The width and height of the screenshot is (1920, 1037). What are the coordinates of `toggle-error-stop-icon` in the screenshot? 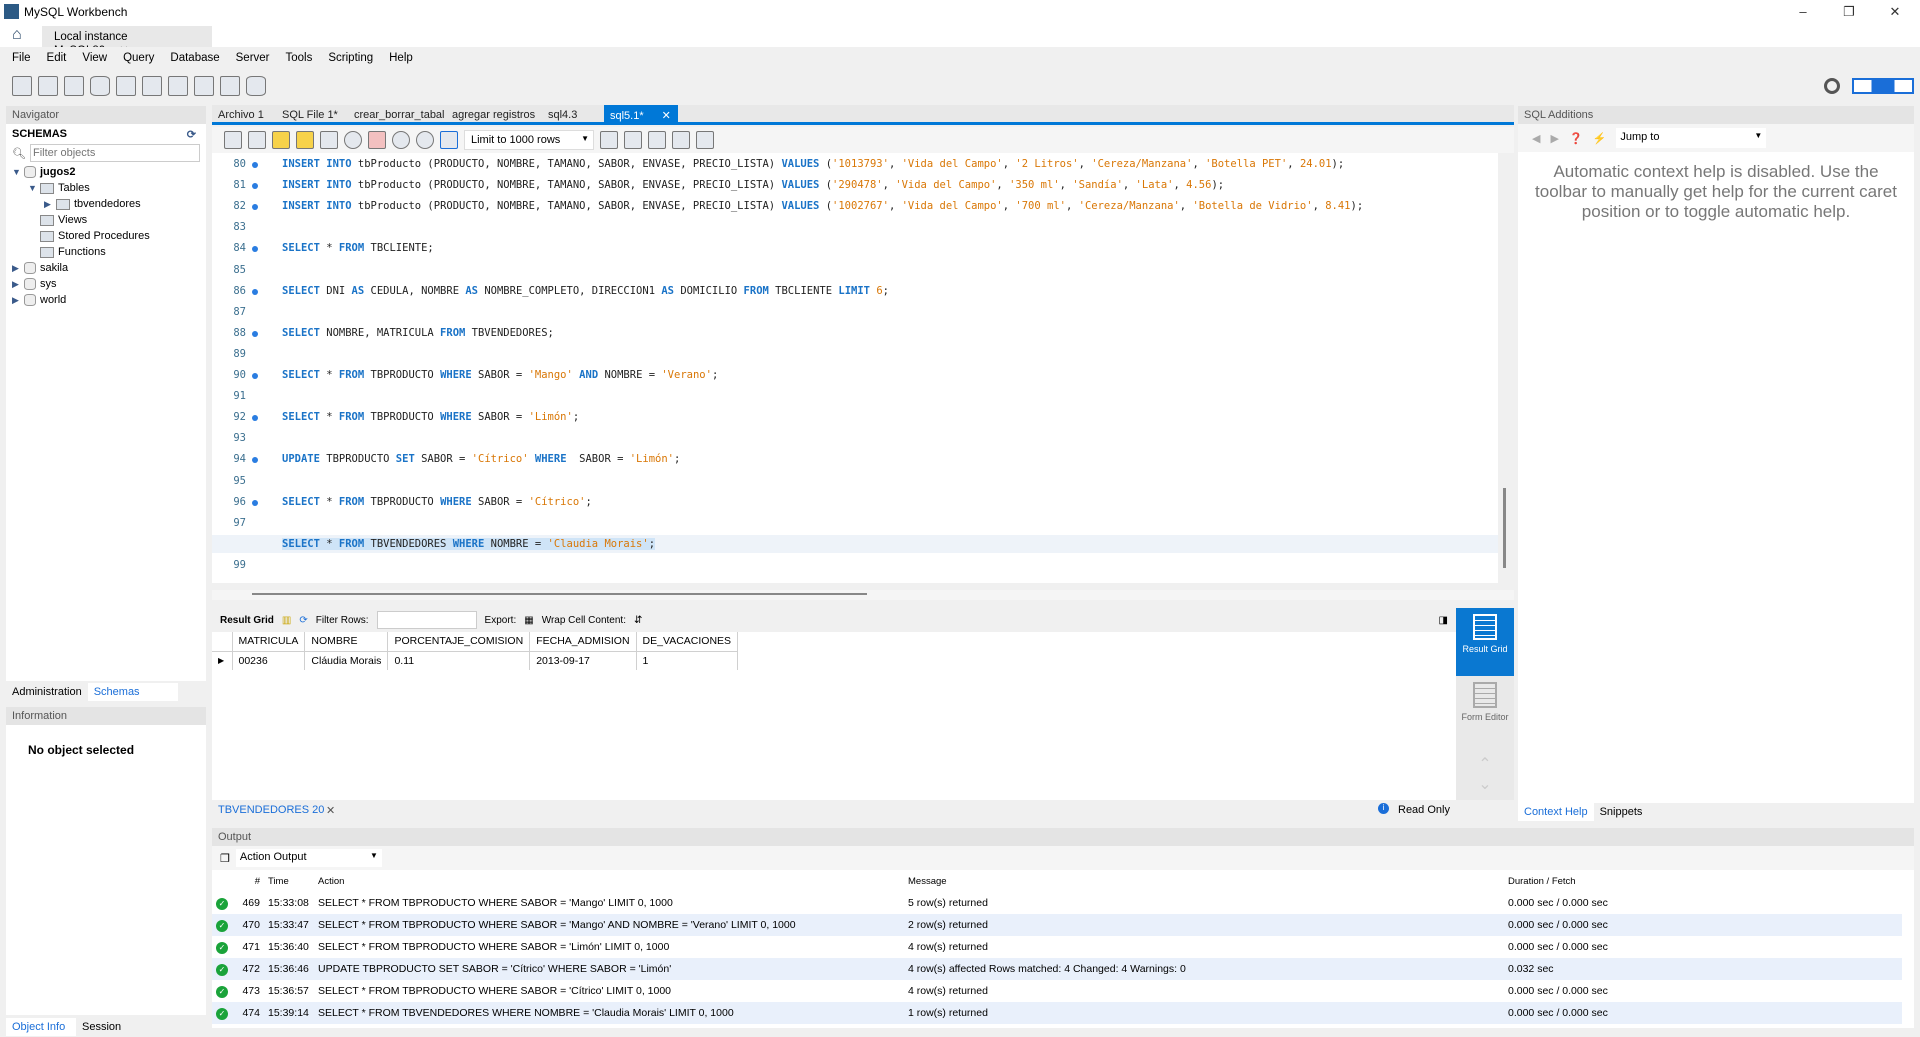 It's located at (377, 140).